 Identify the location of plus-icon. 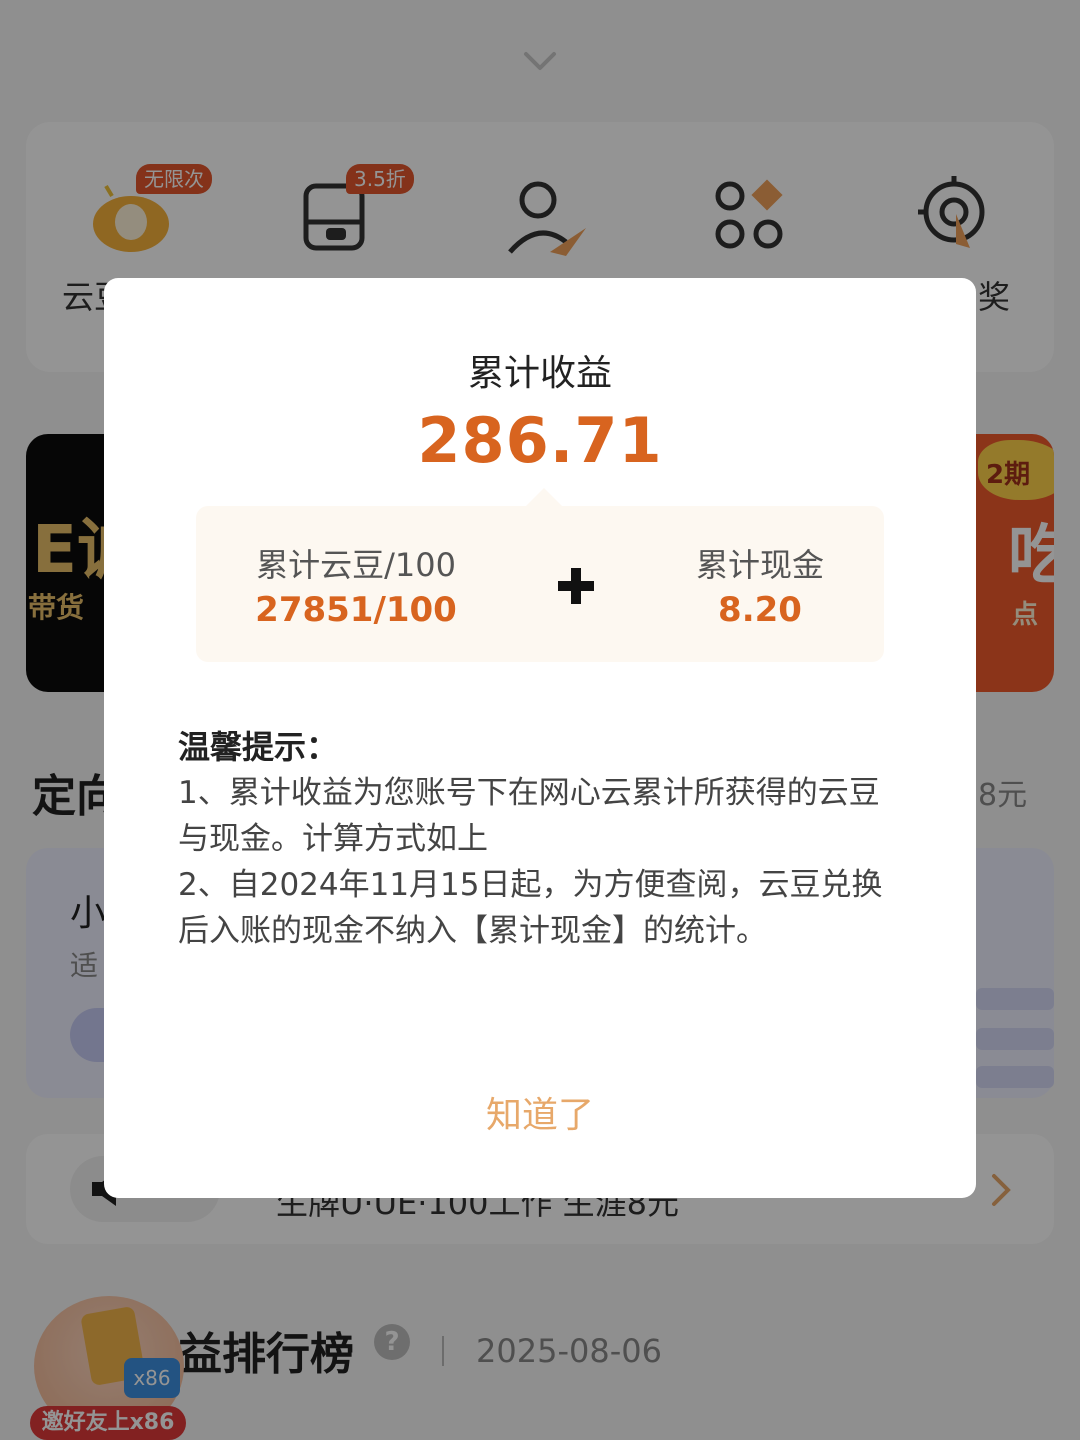
(576, 586).